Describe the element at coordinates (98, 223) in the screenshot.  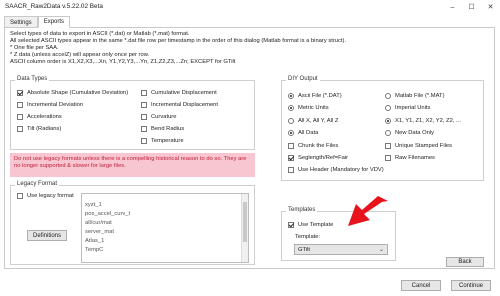
I see `list-item: all/cur/mat` at that location.